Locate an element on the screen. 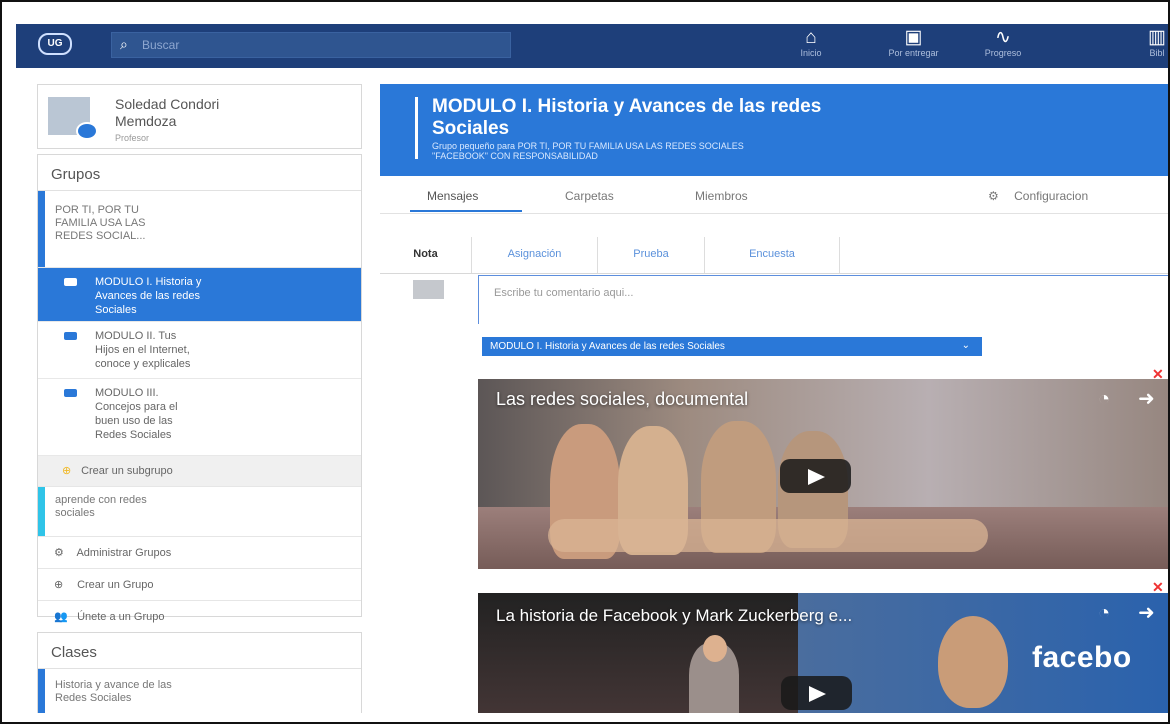  manage-groups-label: Administrar Grupos is located at coordinates (124, 553).